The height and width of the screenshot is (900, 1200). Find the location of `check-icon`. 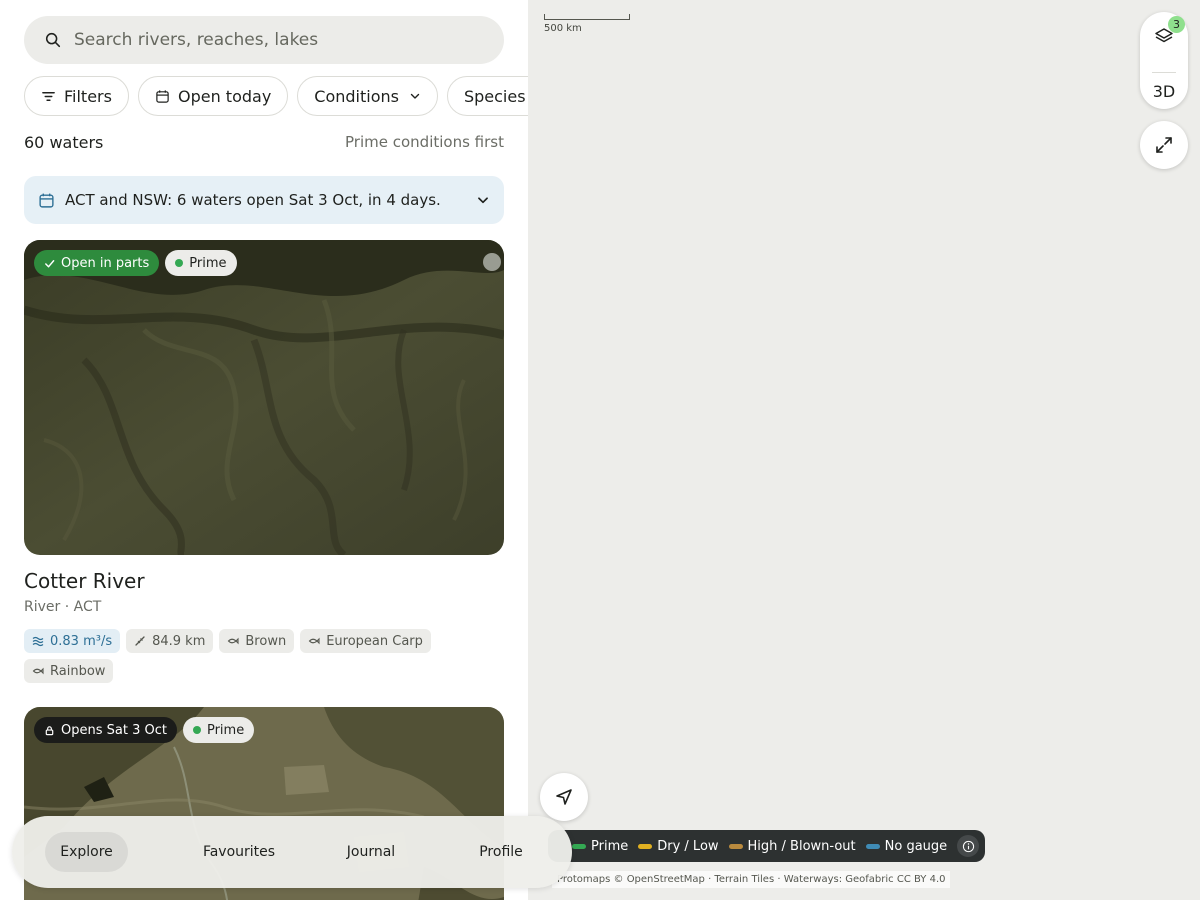

check-icon is located at coordinates (50, 263).